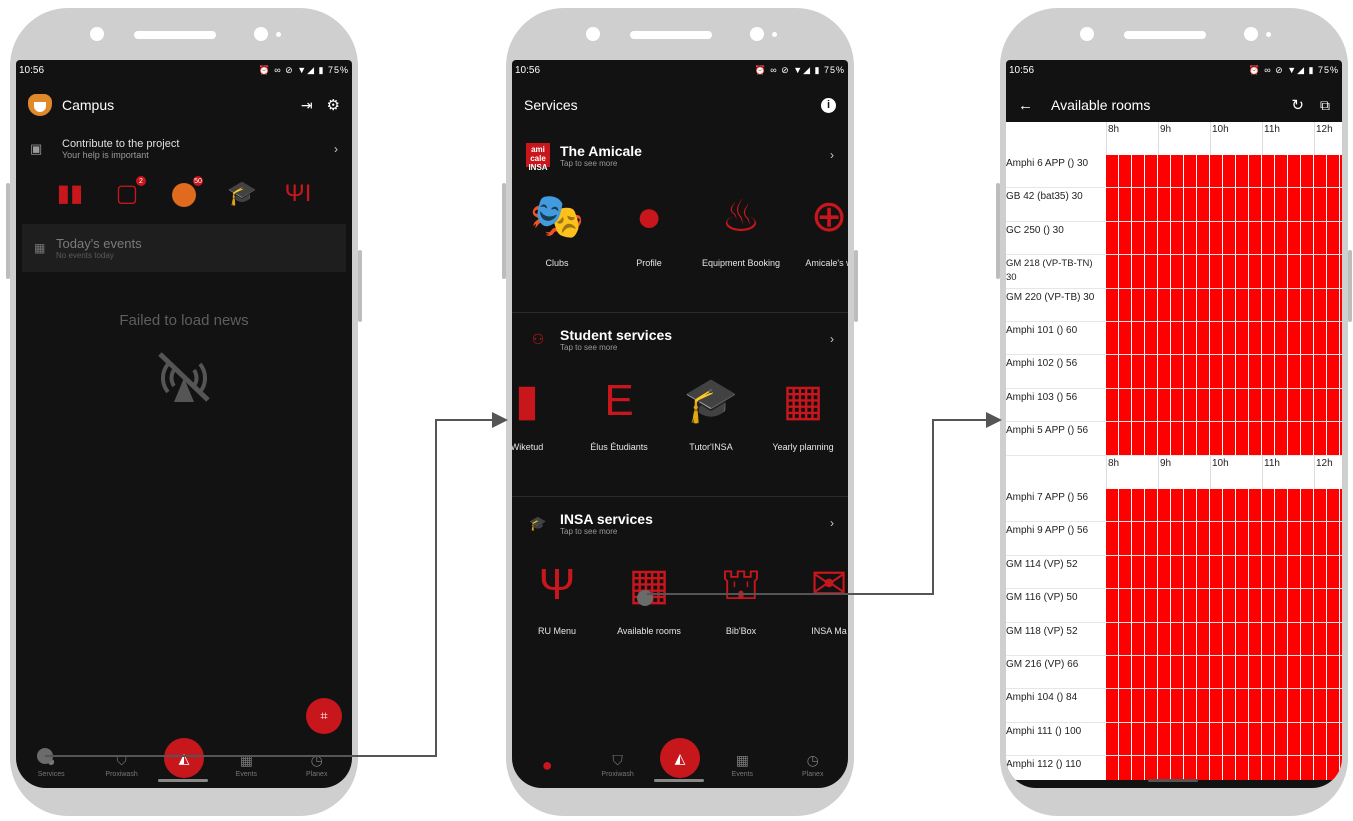 This screenshot has width=1353, height=821. Describe the element at coordinates (1025, 105) in the screenshot. I see `back-arrow-icon: ←` at that location.